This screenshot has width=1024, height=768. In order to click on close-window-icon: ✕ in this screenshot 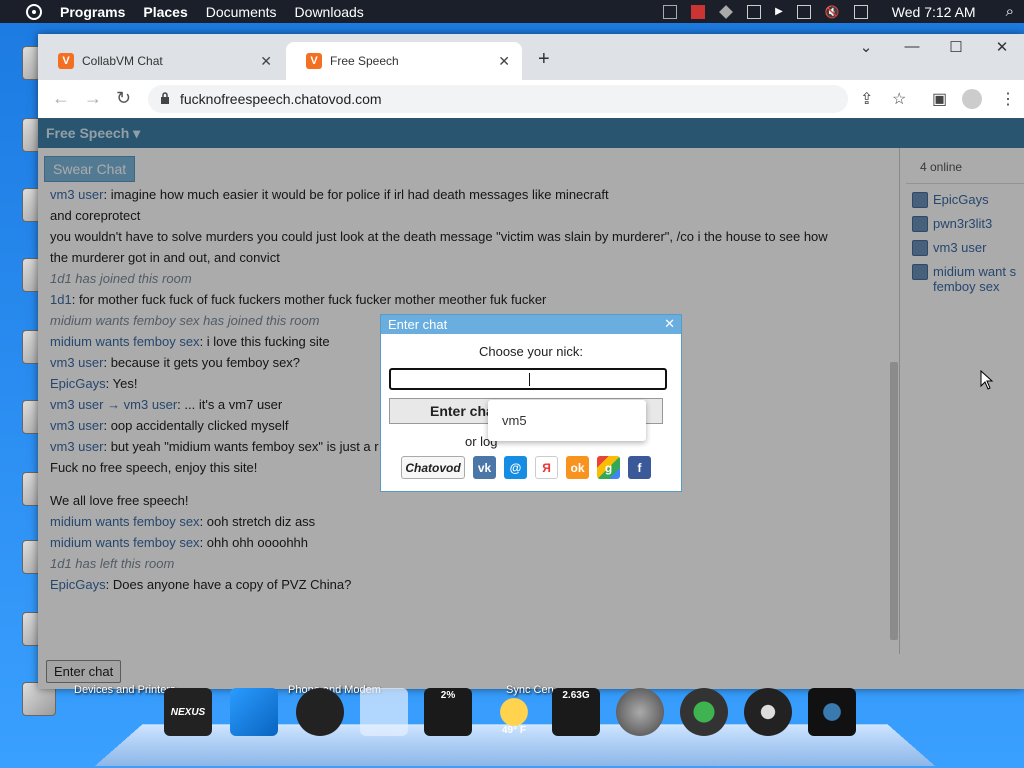, I will do `click(1002, 47)`.